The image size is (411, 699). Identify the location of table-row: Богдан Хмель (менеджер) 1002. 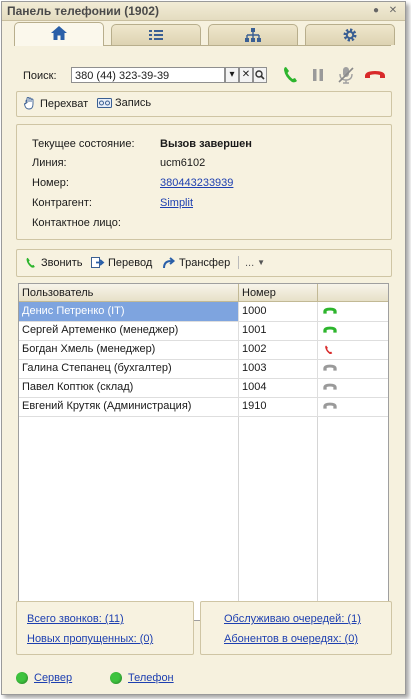
(203, 350).